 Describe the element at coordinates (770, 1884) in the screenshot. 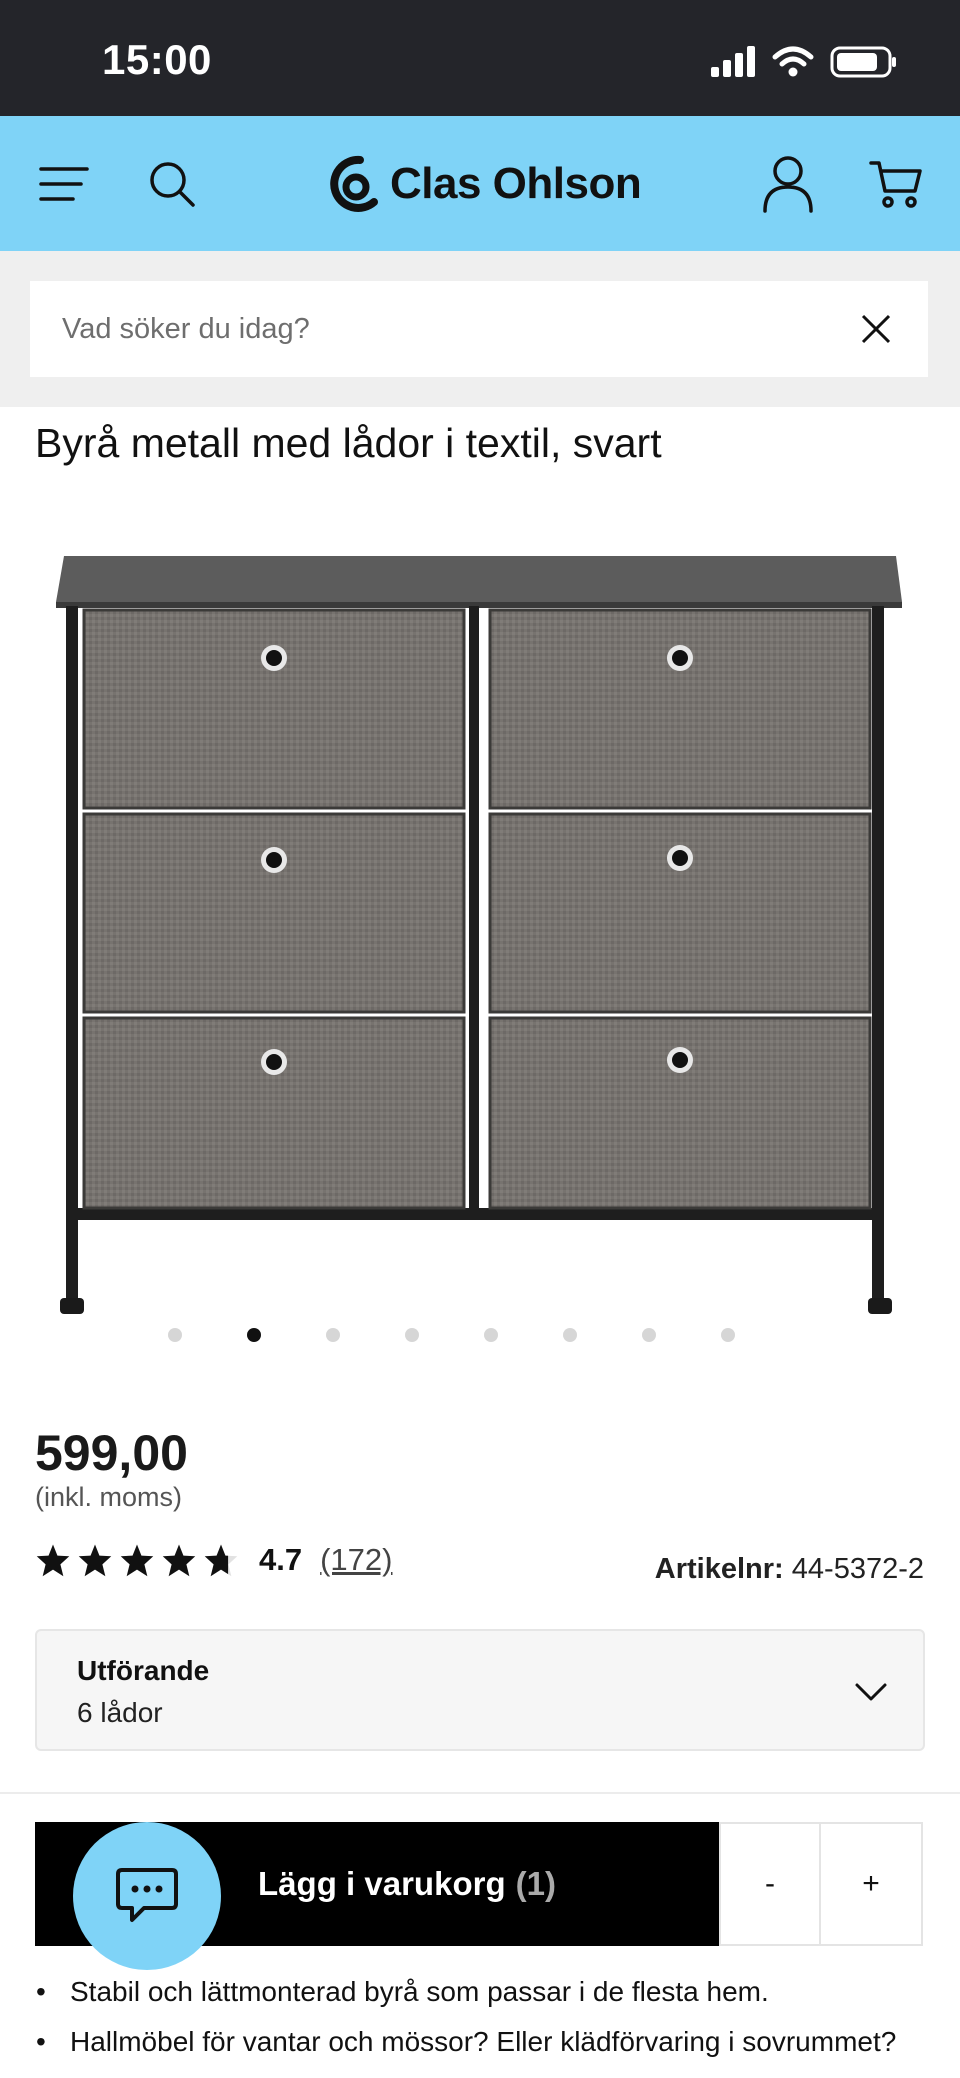

I see `quantity-decrease-button: -` at that location.